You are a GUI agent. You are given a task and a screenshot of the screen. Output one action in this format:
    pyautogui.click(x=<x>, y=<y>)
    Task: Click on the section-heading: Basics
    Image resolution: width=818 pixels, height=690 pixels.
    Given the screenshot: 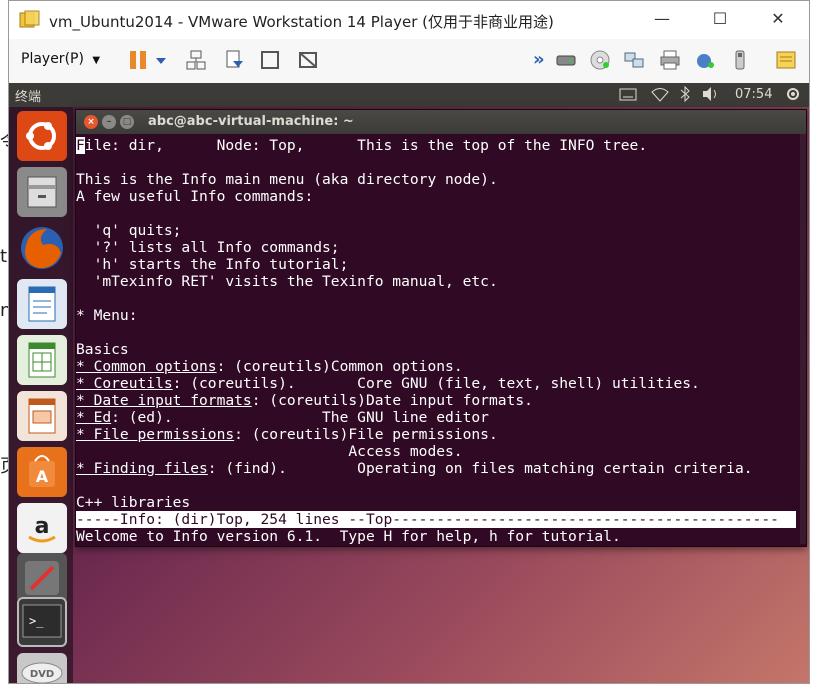 What is the action you would take?
    pyautogui.click(x=102, y=349)
    